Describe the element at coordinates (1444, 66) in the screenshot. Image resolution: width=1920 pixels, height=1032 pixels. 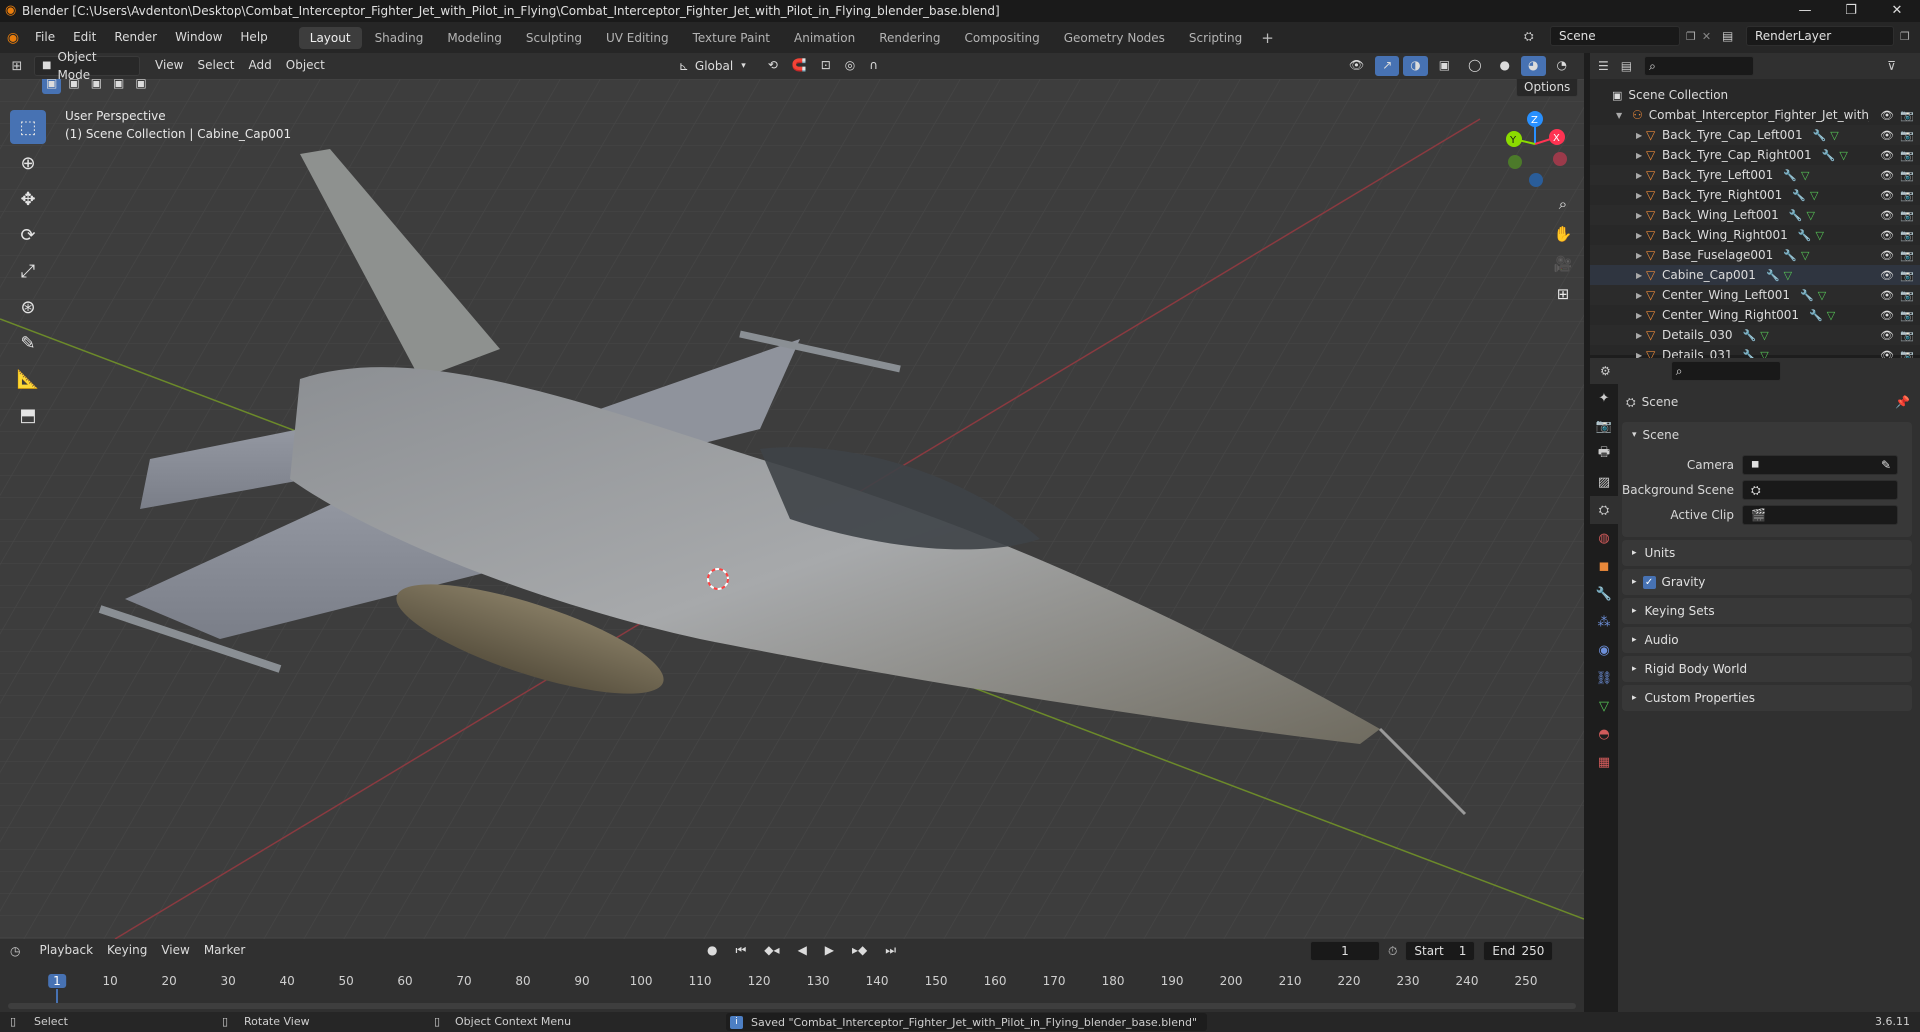
I see `xray-icon: ▣` at that location.